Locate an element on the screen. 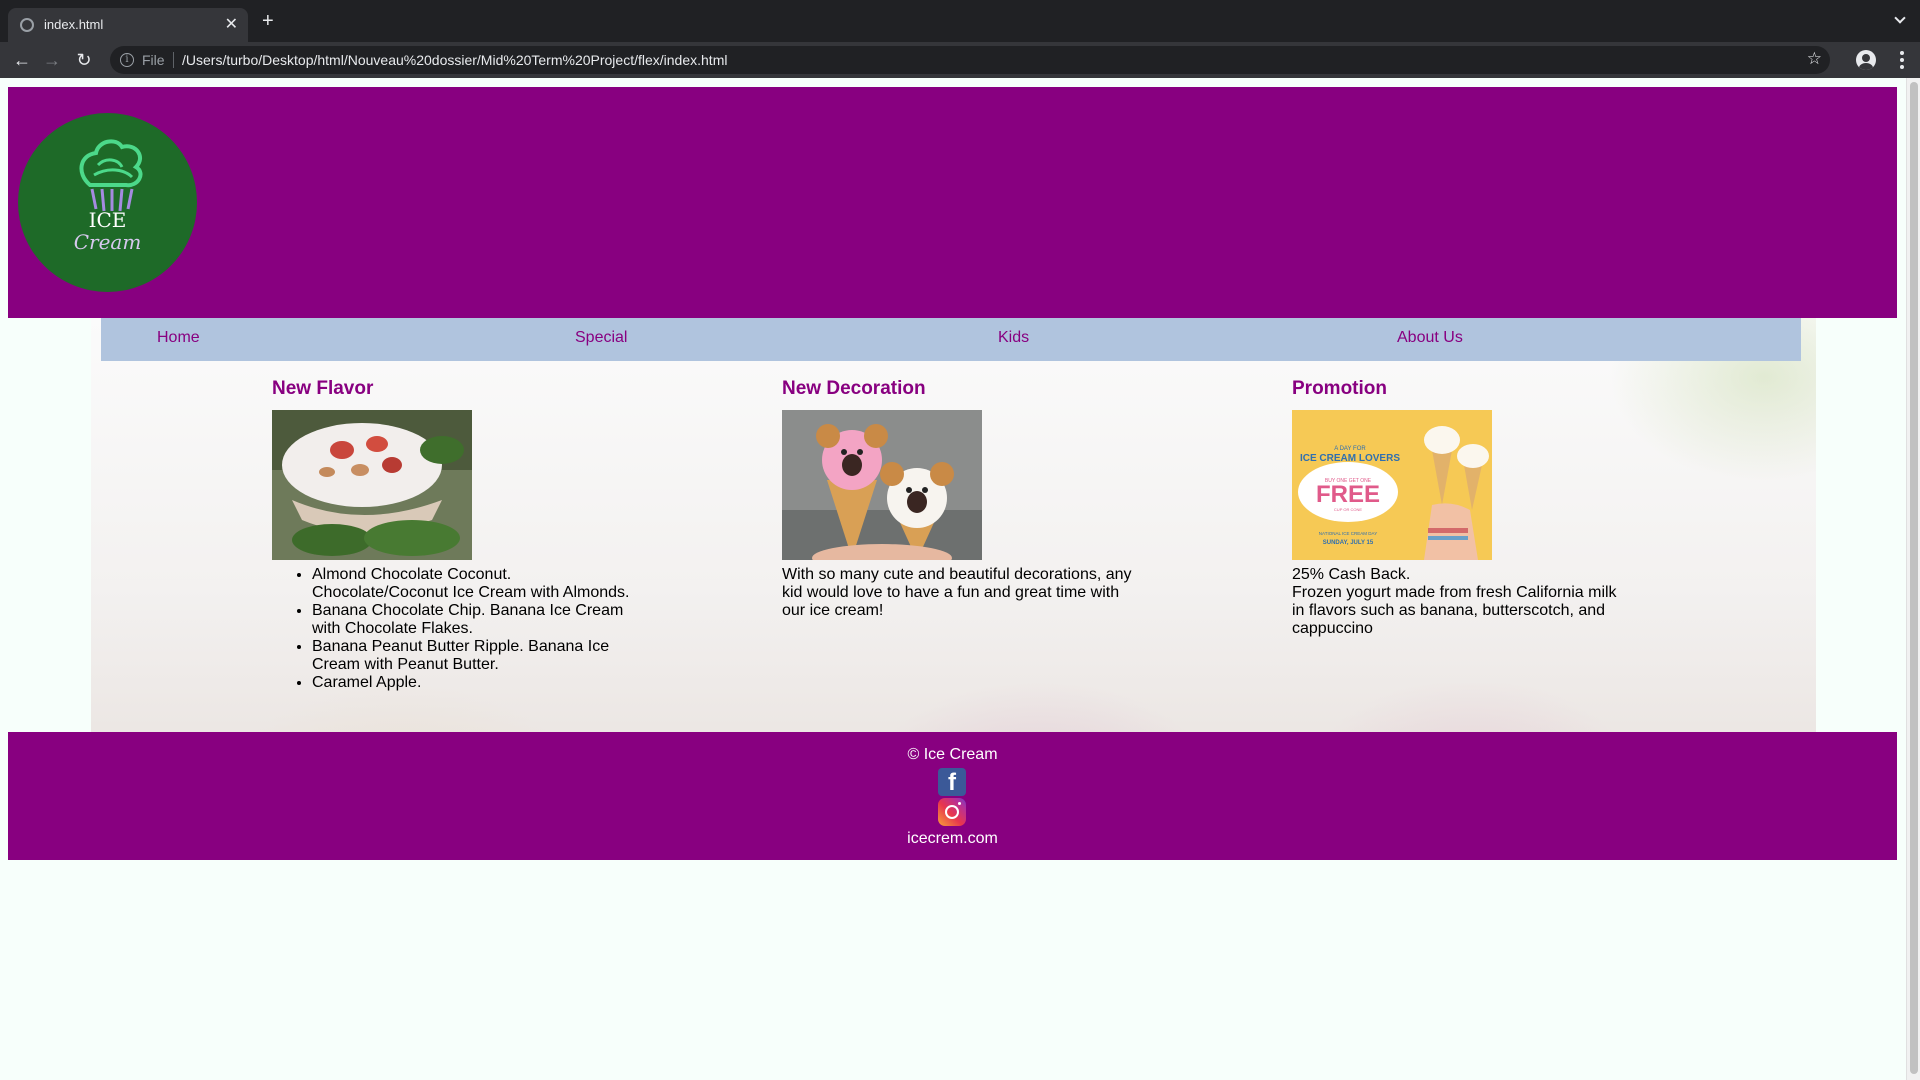 This screenshot has width=1920, height=1080. poster-event: NATIONAL ICE CREAM DAY is located at coordinates (1348, 533).